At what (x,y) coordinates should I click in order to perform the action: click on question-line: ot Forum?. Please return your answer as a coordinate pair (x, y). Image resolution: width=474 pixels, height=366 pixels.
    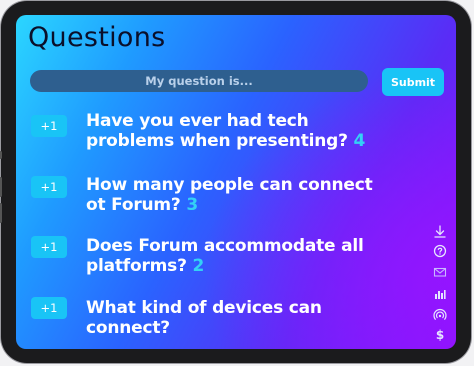
    Looking at the image, I should click on (133, 205).